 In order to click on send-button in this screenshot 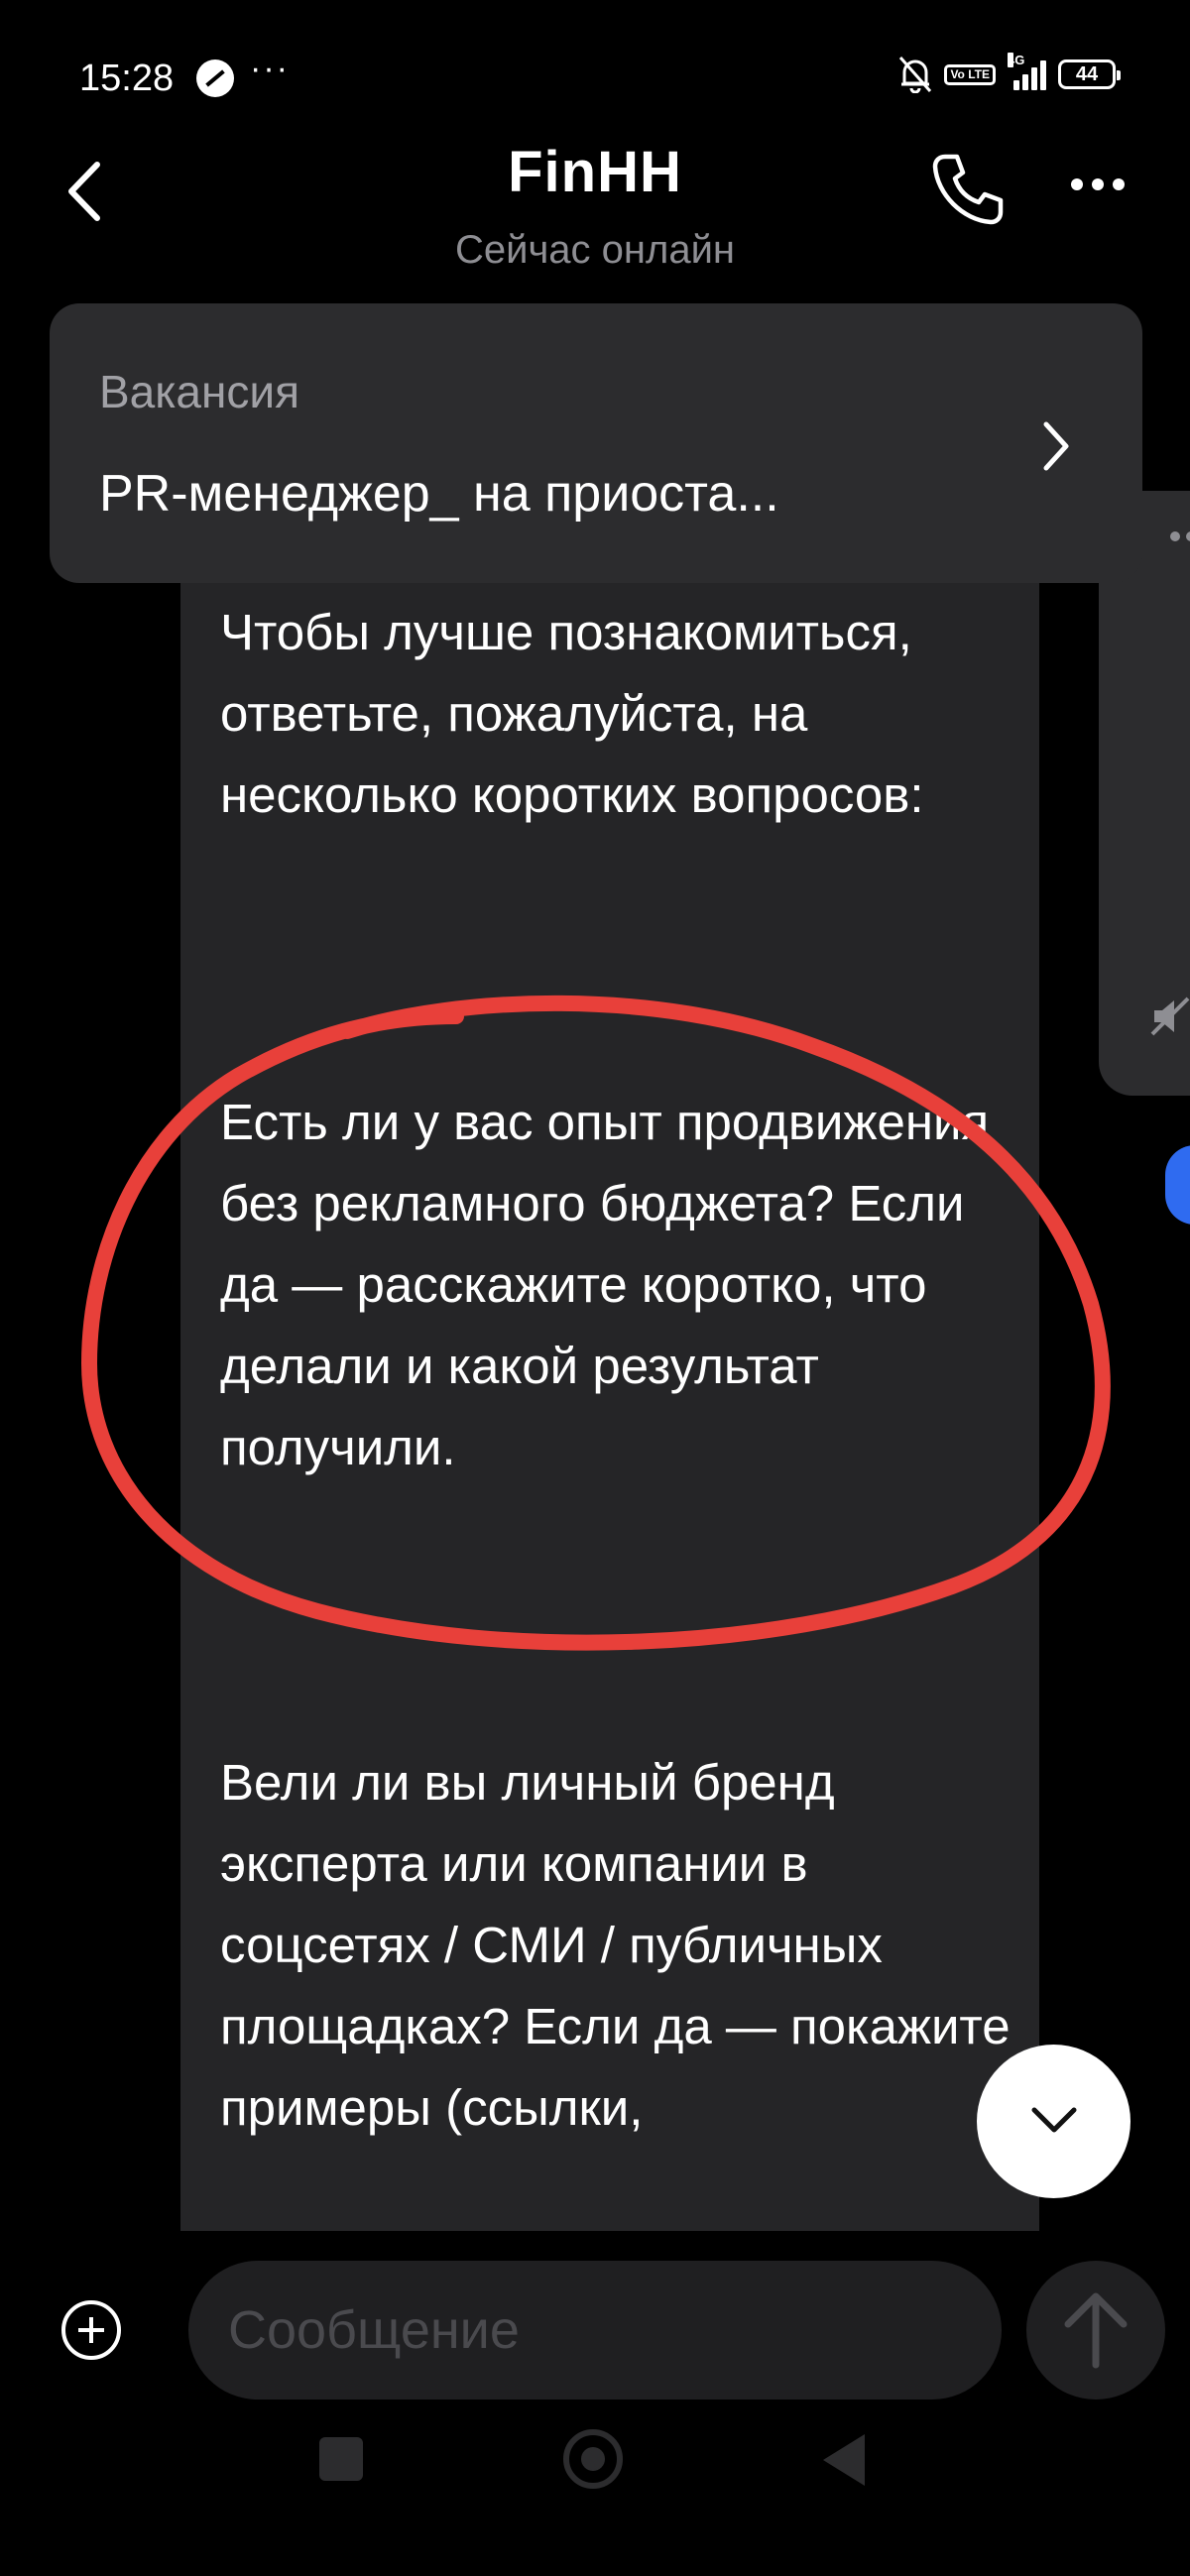, I will do `click(1095, 2331)`.